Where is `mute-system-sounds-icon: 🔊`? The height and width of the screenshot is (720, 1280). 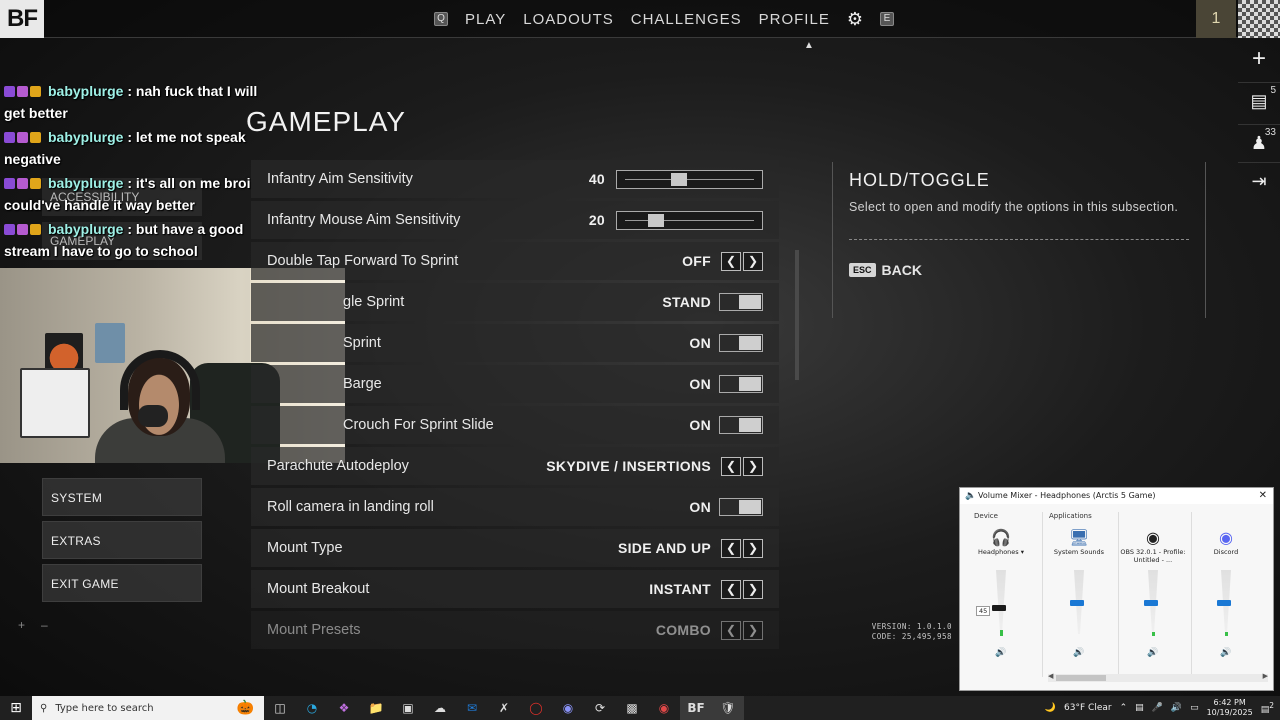 mute-system-sounds-icon: 🔊 is located at coordinates (1079, 653).